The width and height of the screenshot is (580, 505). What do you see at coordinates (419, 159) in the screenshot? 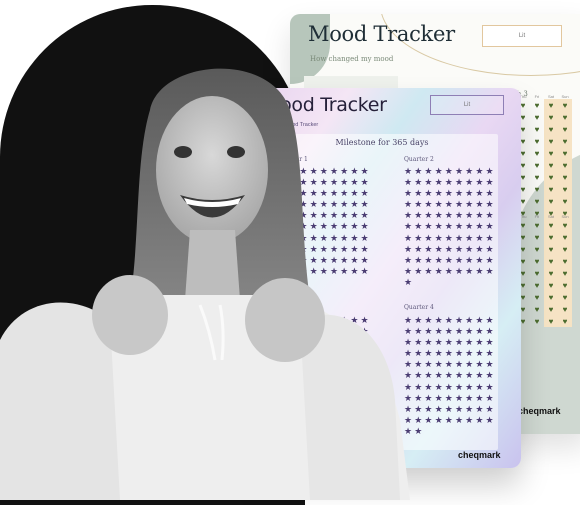
I see `quarter-2-label: Quarter 2` at bounding box center [419, 159].